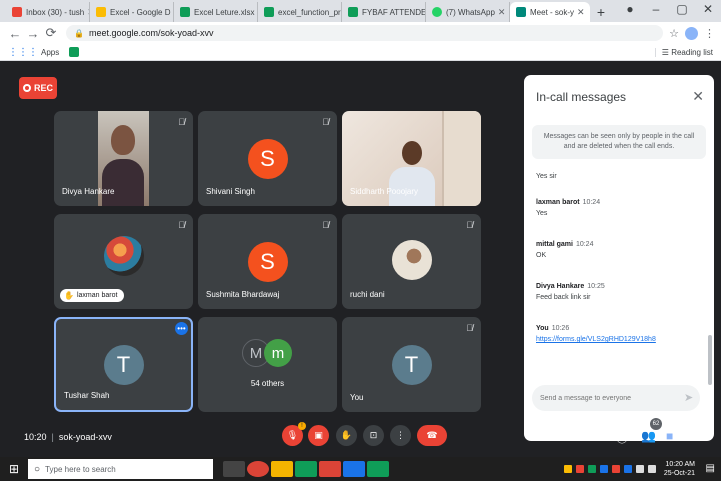 Image resolution: width=721 pixels, height=481 pixels. What do you see at coordinates (151, 33) in the screenshot?
I see `url-text: meet.google.com/sok-yoad-xvv` at bounding box center [151, 33].